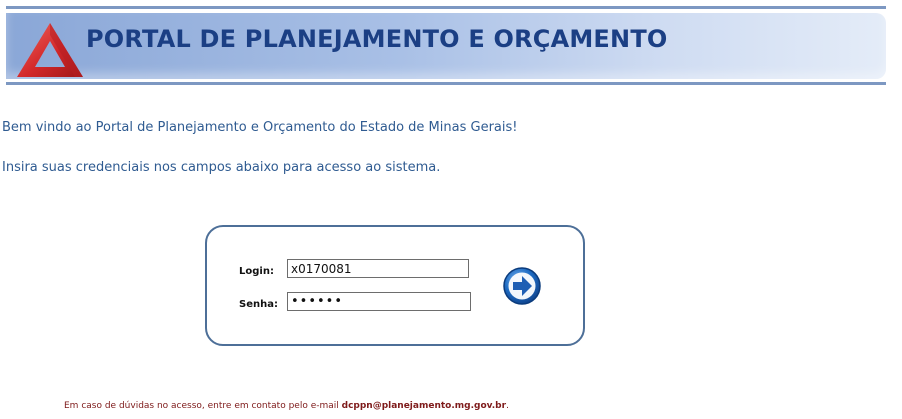 This screenshot has width=902, height=419. What do you see at coordinates (258, 304) in the screenshot?
I see `password-label: Senha:` at bounding box center [258, 304].